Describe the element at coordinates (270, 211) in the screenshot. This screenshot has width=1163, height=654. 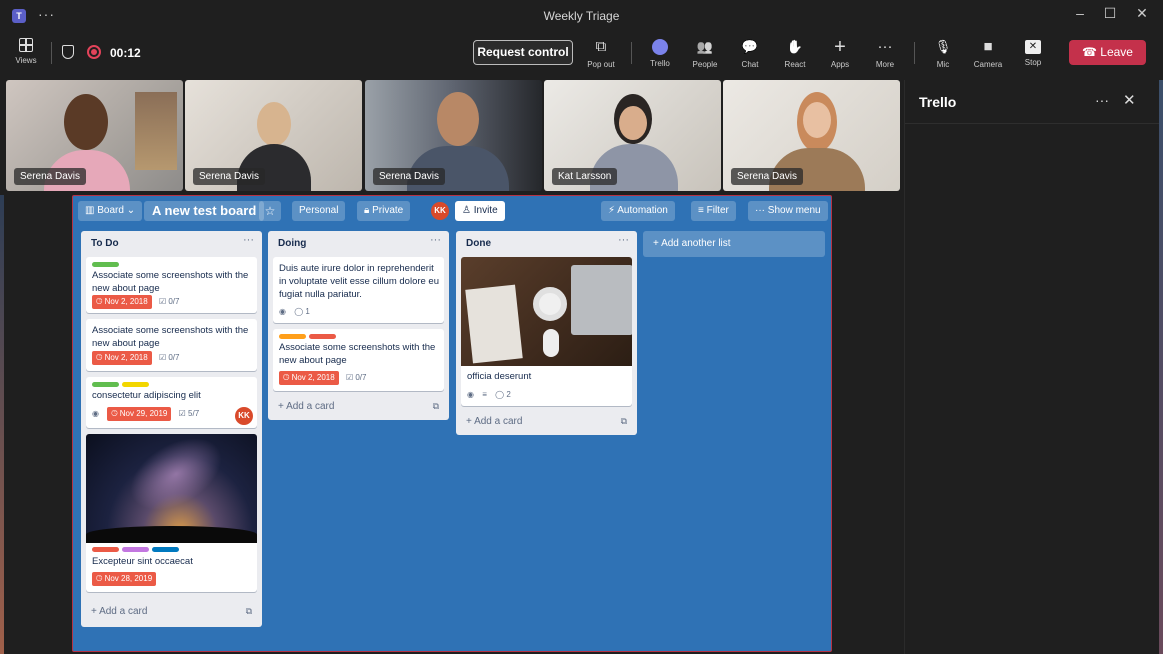
I see `star-icon: ☆` at that location.